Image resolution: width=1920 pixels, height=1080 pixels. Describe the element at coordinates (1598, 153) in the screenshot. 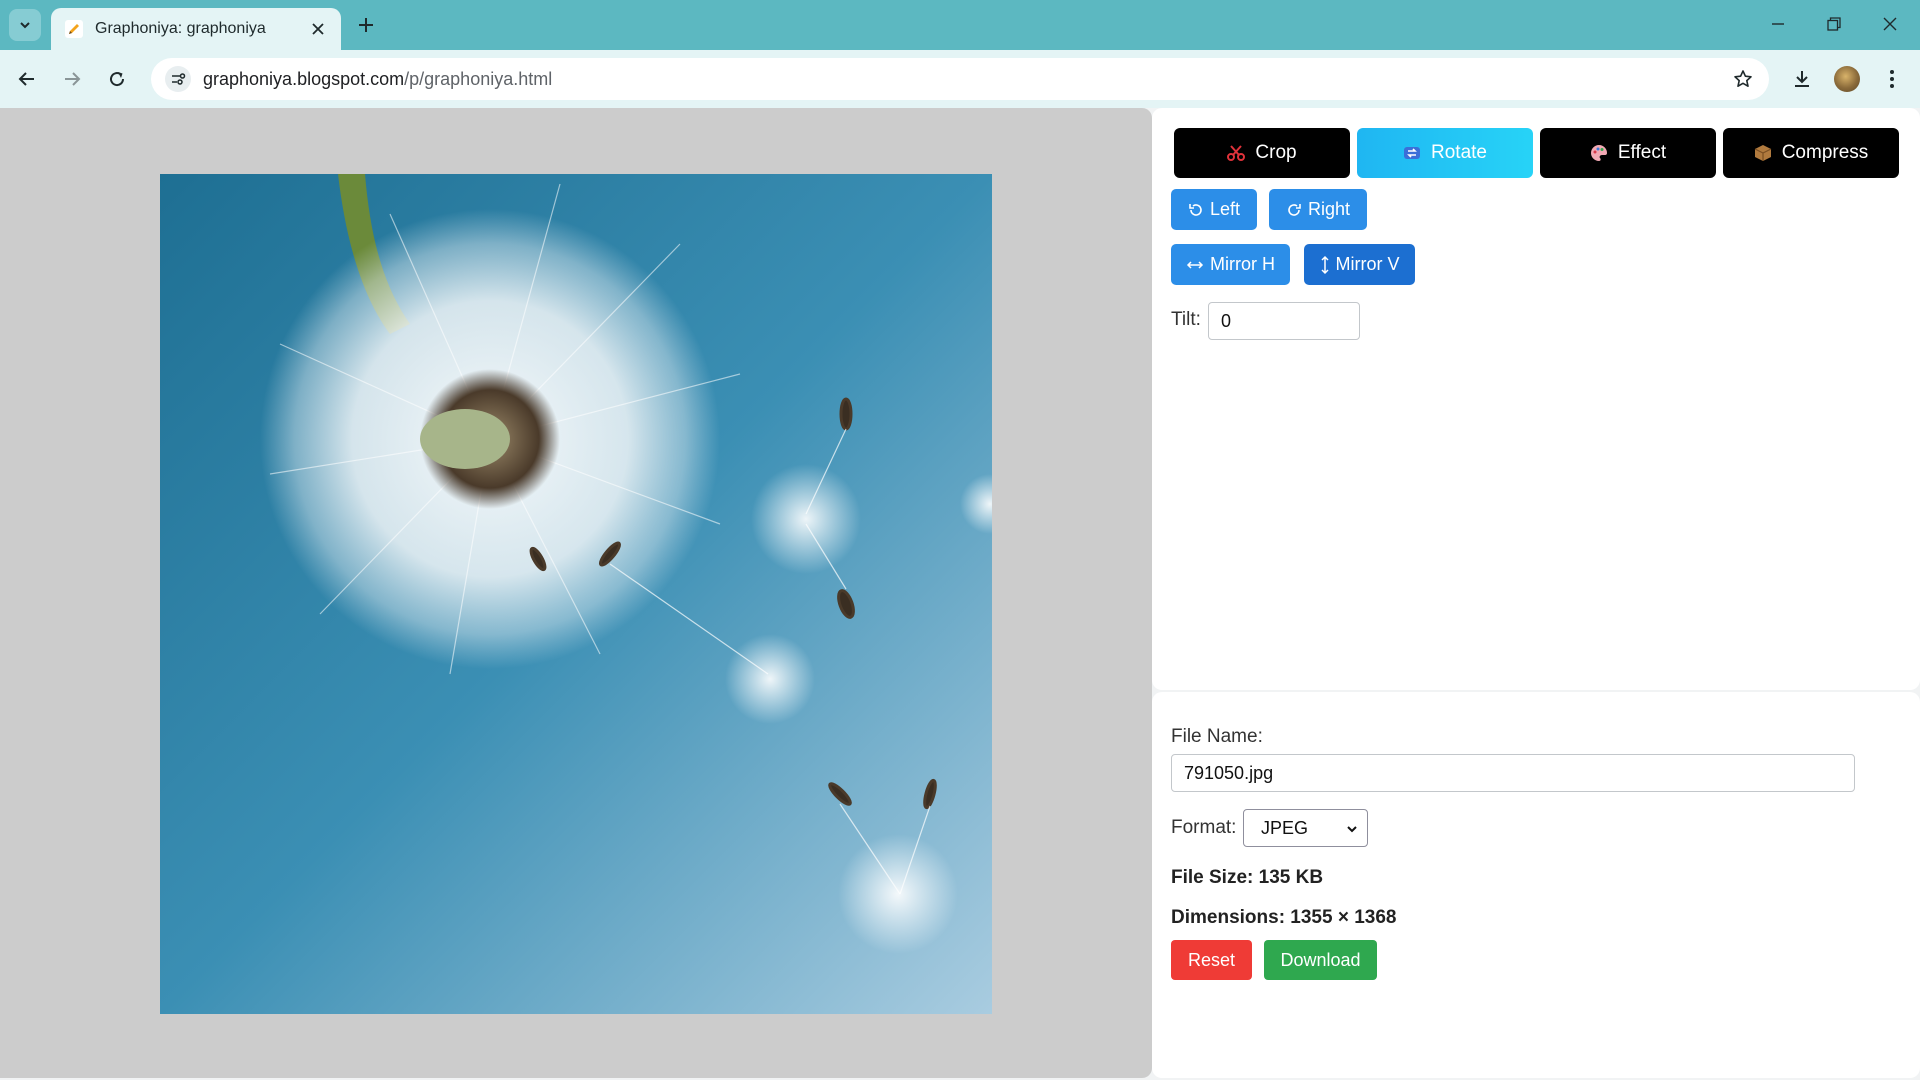

I see `palette-icon` at that location.